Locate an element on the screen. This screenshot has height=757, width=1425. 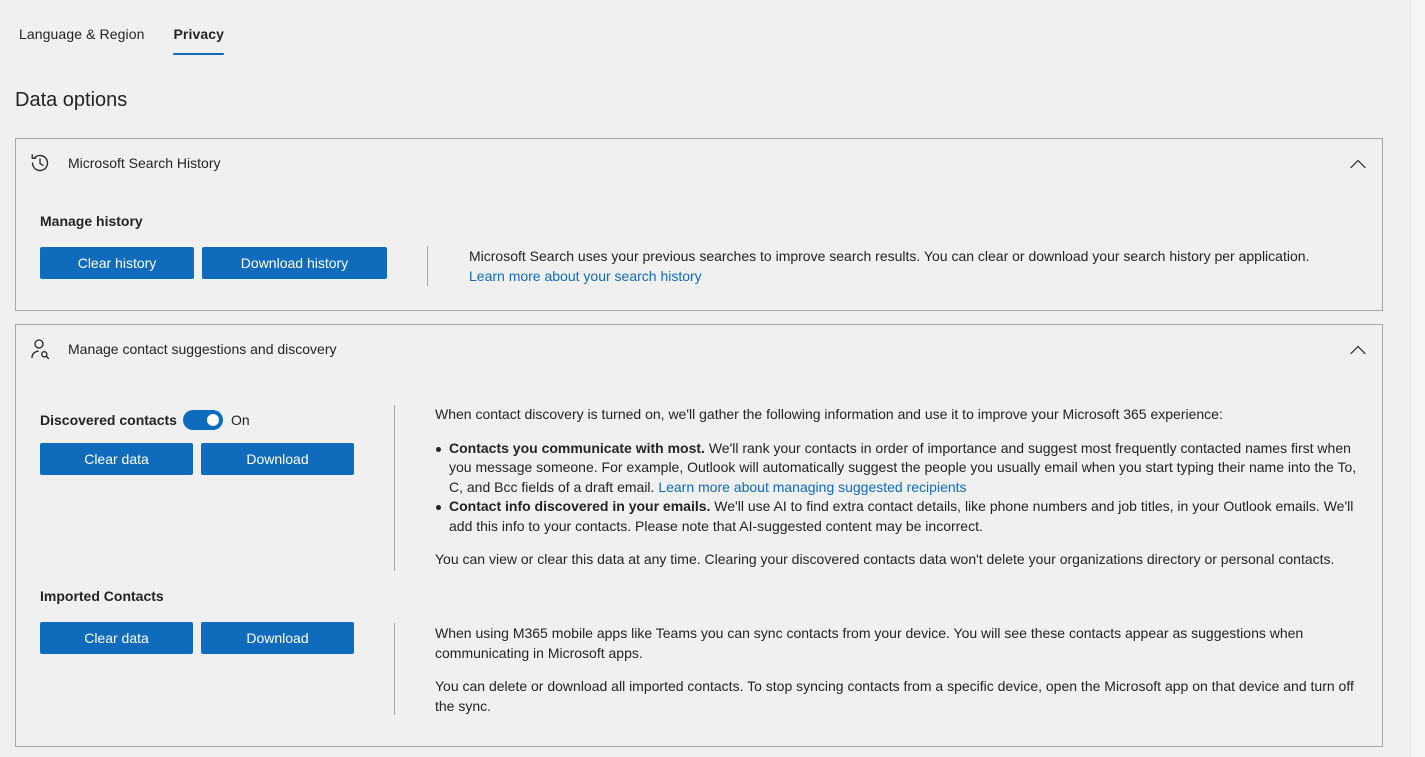
page-title: Data options is located at coordinates (71, 100).